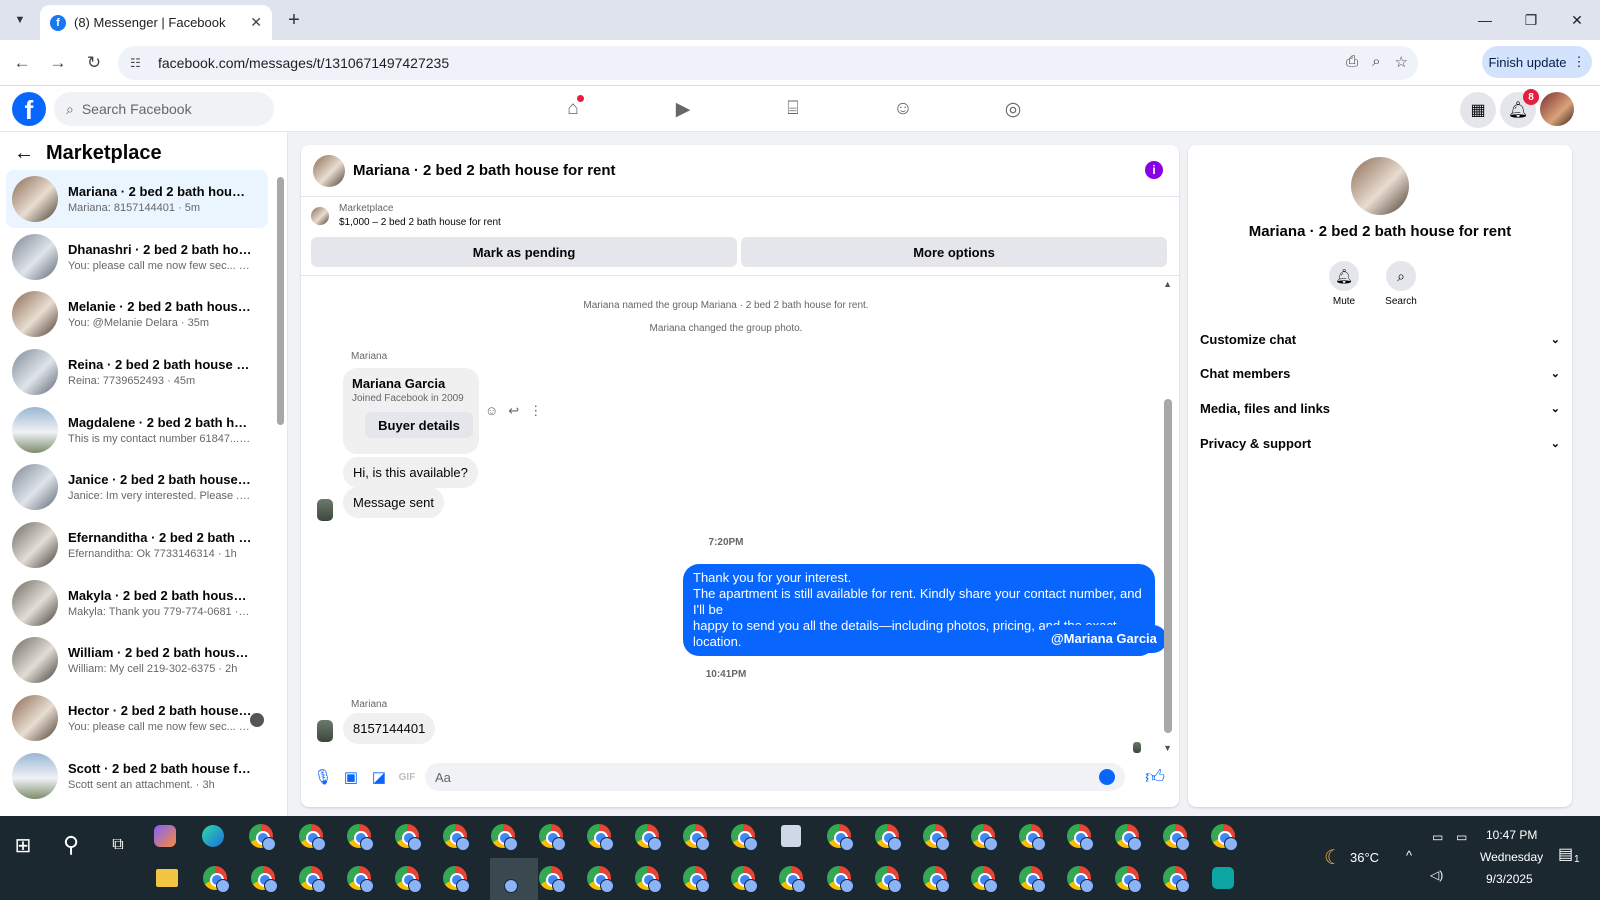  Describe the element at coordinates (573, 109) in the screenshot. I see `home-nav-icon: ⌂` at that location.